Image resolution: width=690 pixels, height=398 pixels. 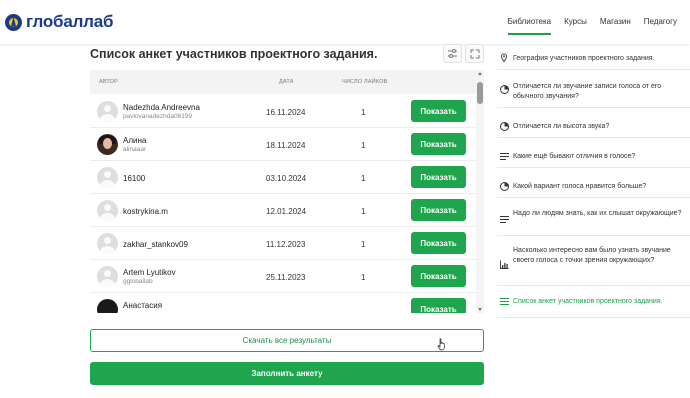 What do you see at coordinates (13, 22) in the screenshot?
I see `logo-icon` at bounding box center [13, 22].